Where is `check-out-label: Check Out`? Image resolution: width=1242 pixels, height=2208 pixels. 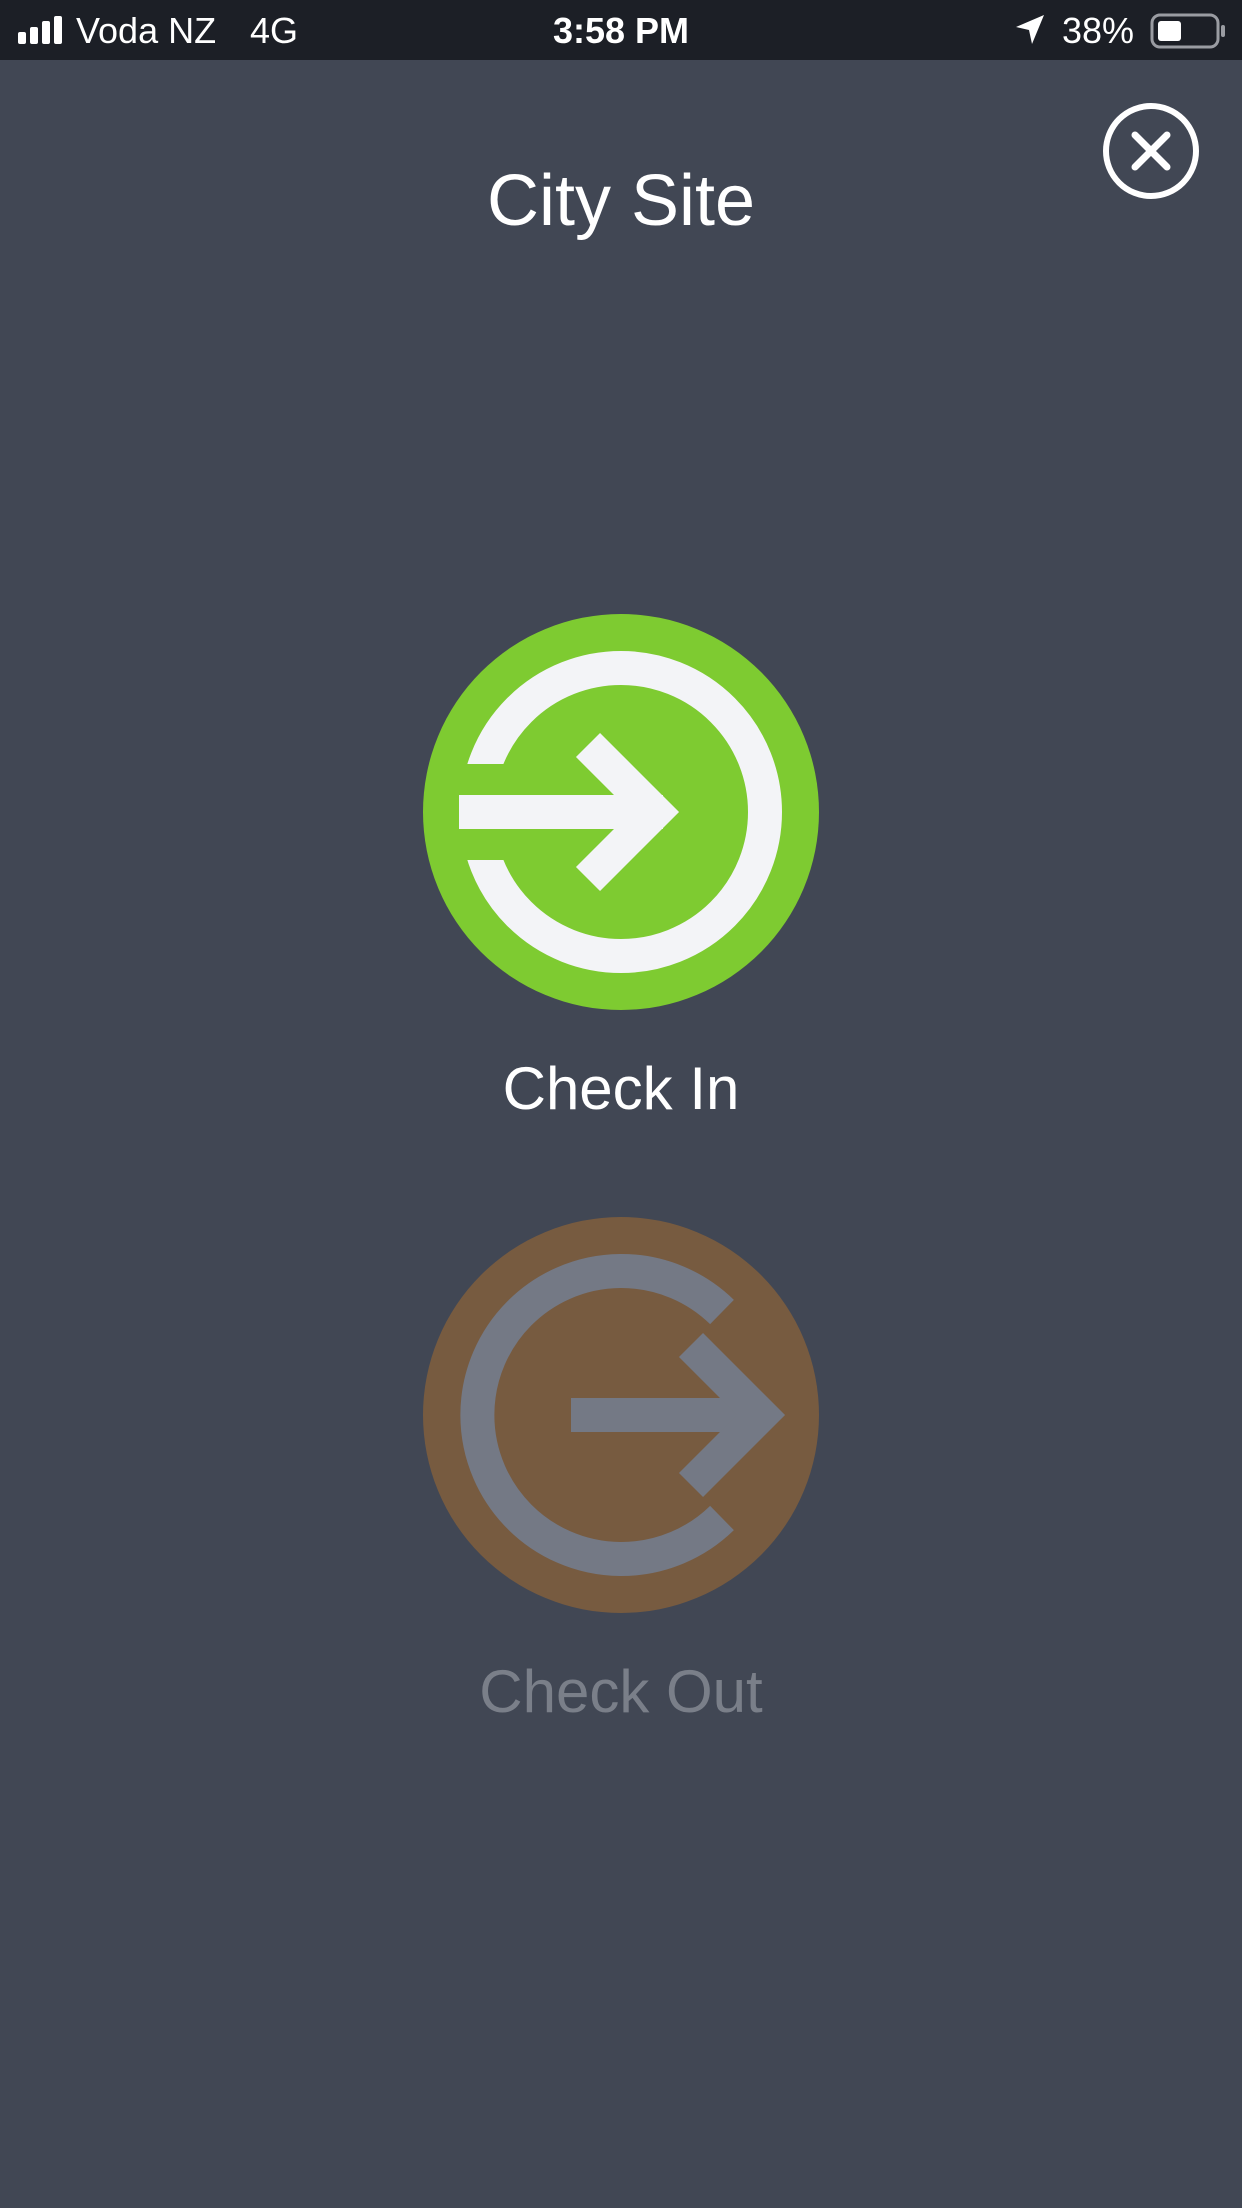
check-out-label: Check Out is located at coordinates (621, 1691).